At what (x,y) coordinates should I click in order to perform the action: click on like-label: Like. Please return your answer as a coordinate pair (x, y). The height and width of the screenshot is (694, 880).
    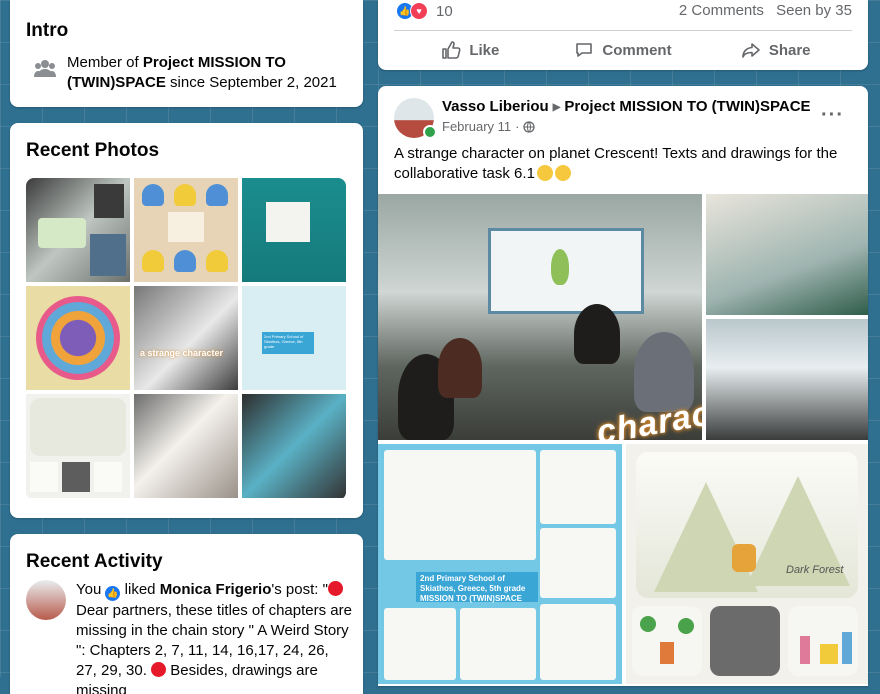
    Looking at the image, I should click on (484, 50).